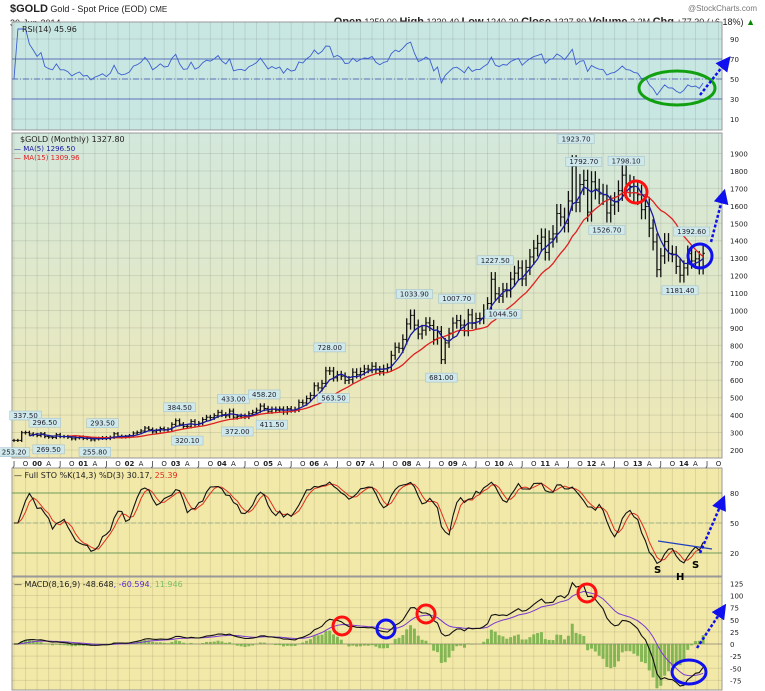  I want to click on x-axis-label: 14, so click(684, 464).